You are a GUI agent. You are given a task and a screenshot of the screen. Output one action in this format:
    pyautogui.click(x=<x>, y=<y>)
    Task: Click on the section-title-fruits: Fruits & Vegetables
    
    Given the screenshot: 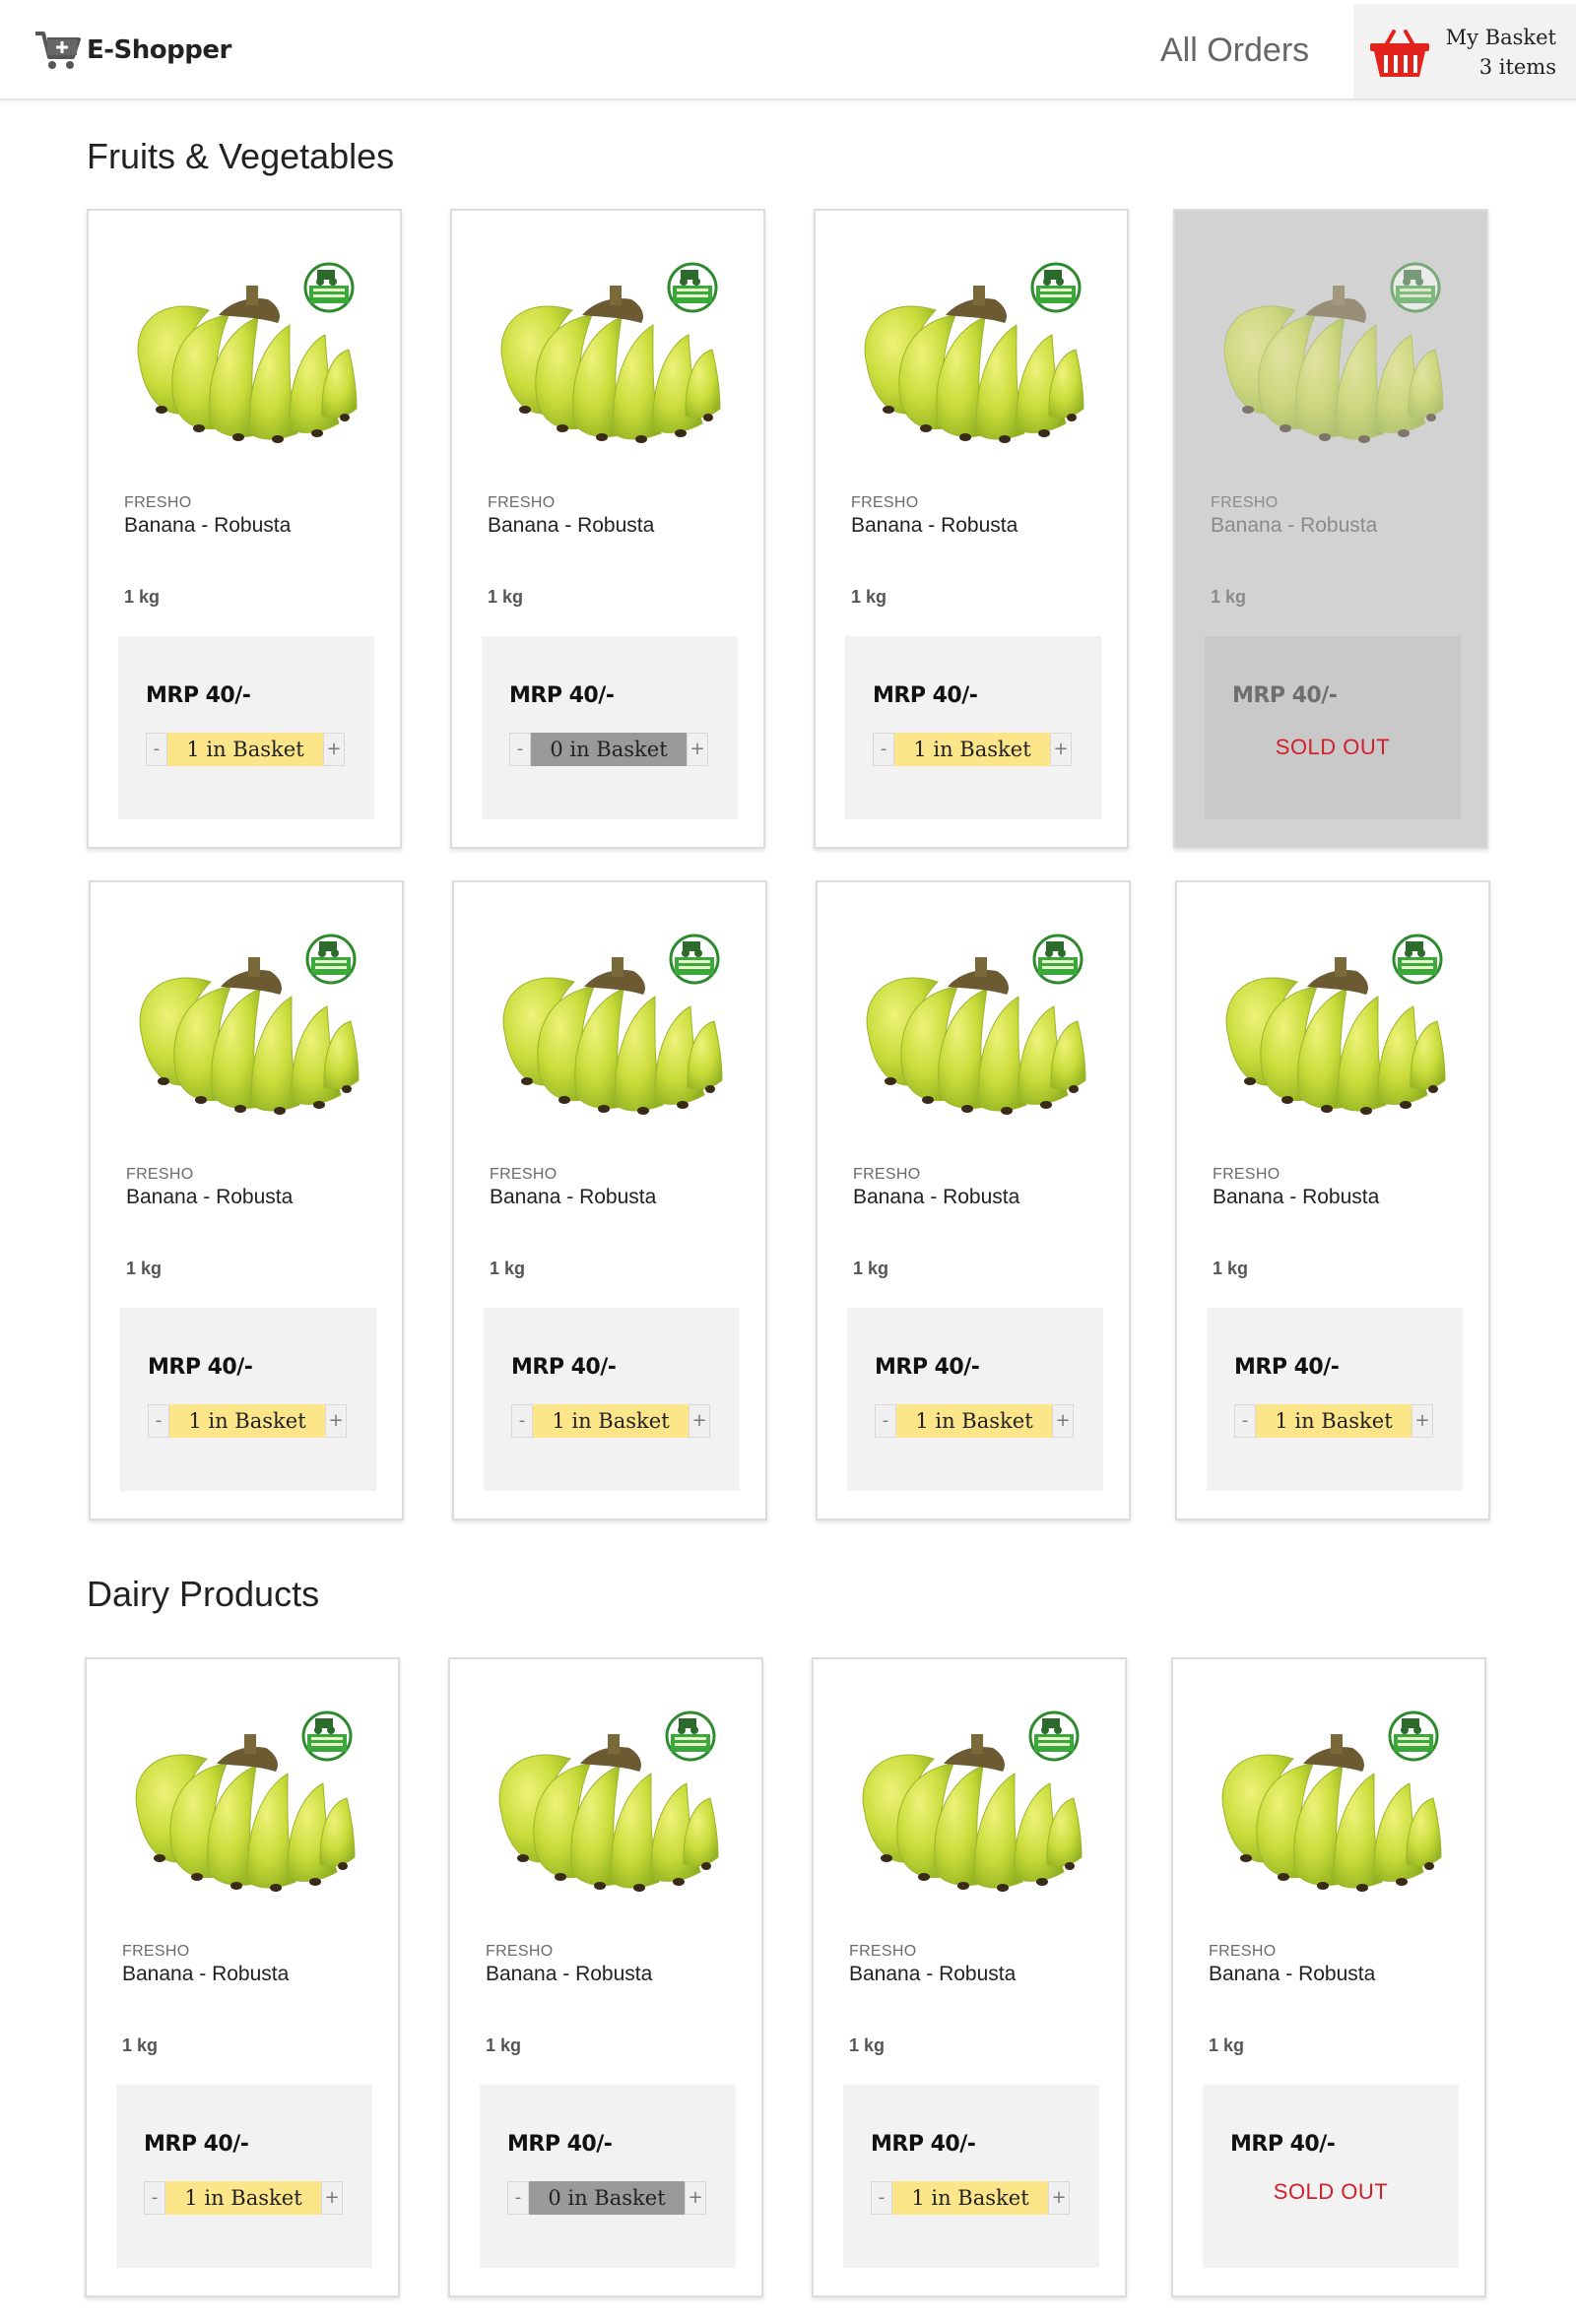 What is the action you would take?
    pyautogui.click(x=241, y=156)
    